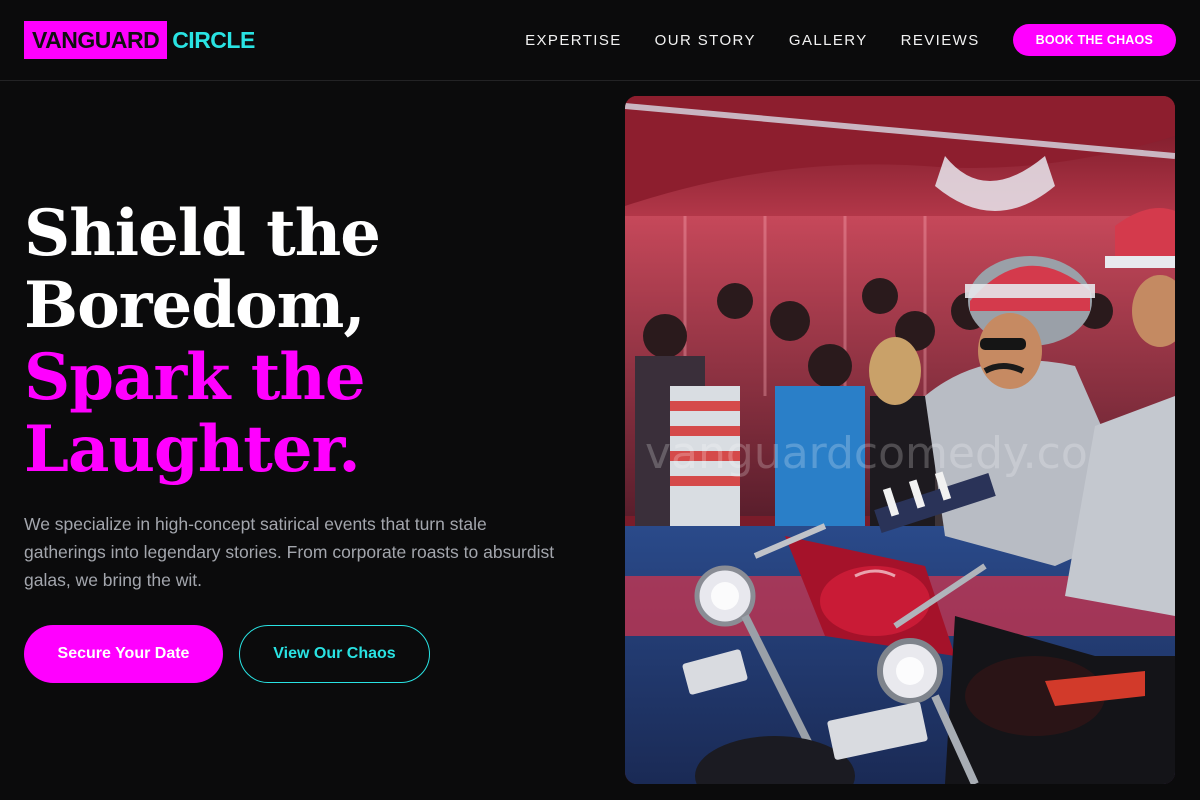  I want to click on hero-title: Shield the Boredom, Spark the Laughter., so click(202, 341).